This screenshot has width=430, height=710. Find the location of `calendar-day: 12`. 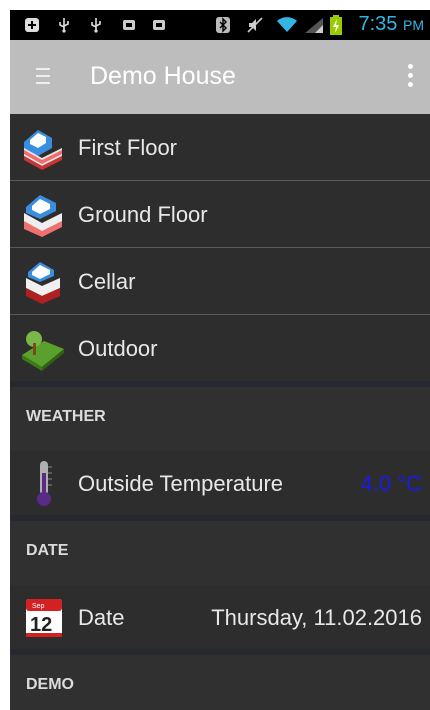

calendar-day: 12 is located at coordinates (41, 625).